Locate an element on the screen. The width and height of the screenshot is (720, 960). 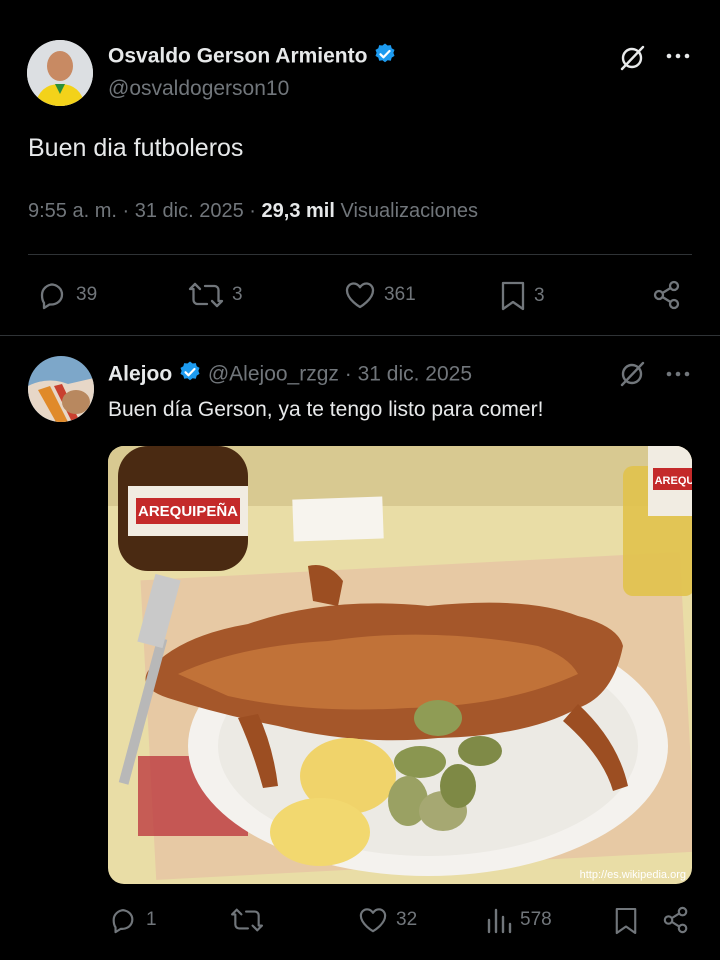
author-avatar is located at coordinates (60, 73).